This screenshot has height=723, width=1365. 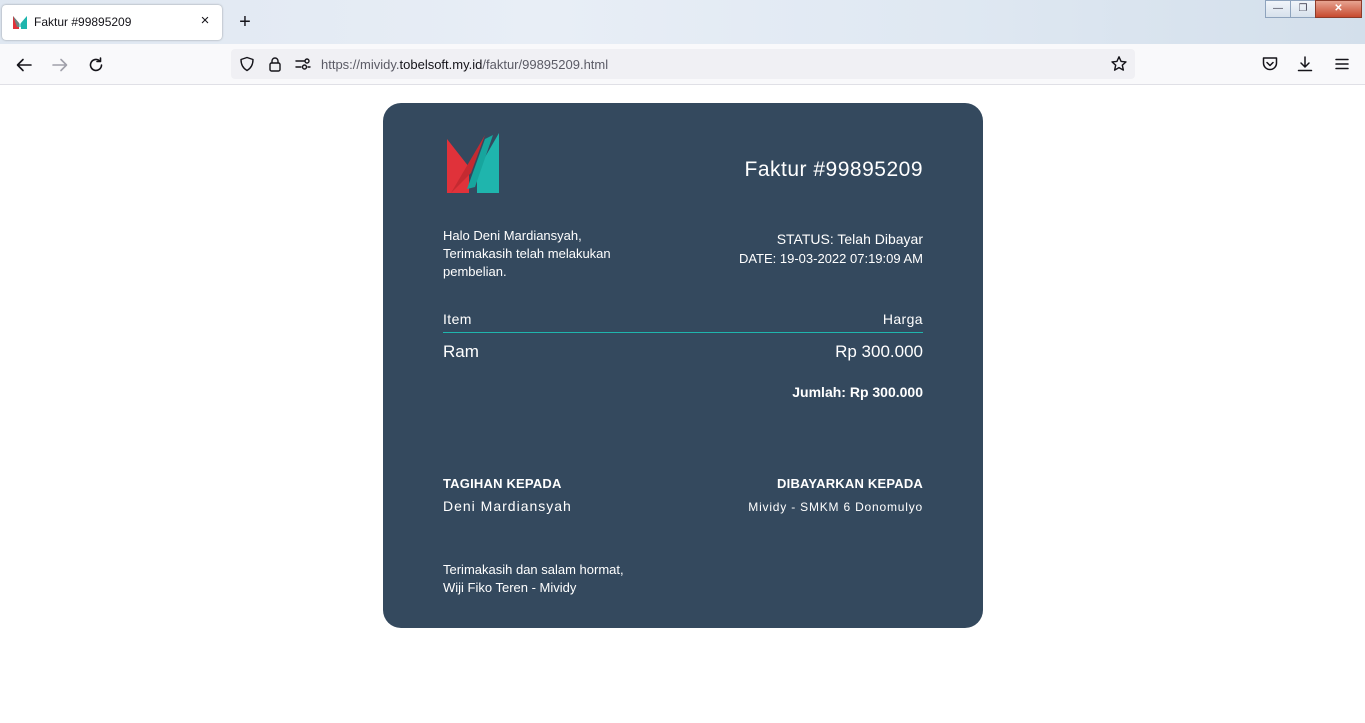 I want to click on column-header-price: Harga, so click(x=902, y=319).